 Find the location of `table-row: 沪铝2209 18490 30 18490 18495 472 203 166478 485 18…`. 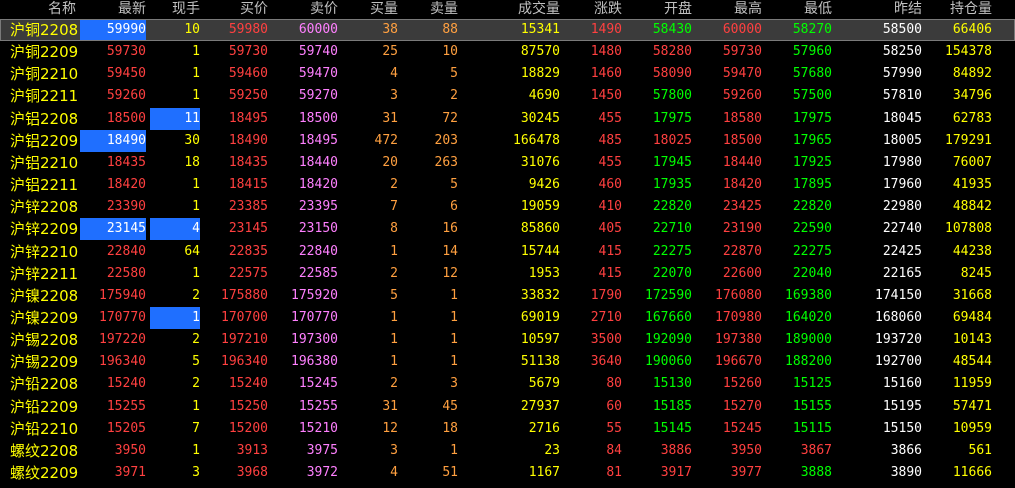

table-row: 沪铝2209 18490 30 18490 18495 472 203 166478 485 18… is located at coordinates (507, 140).